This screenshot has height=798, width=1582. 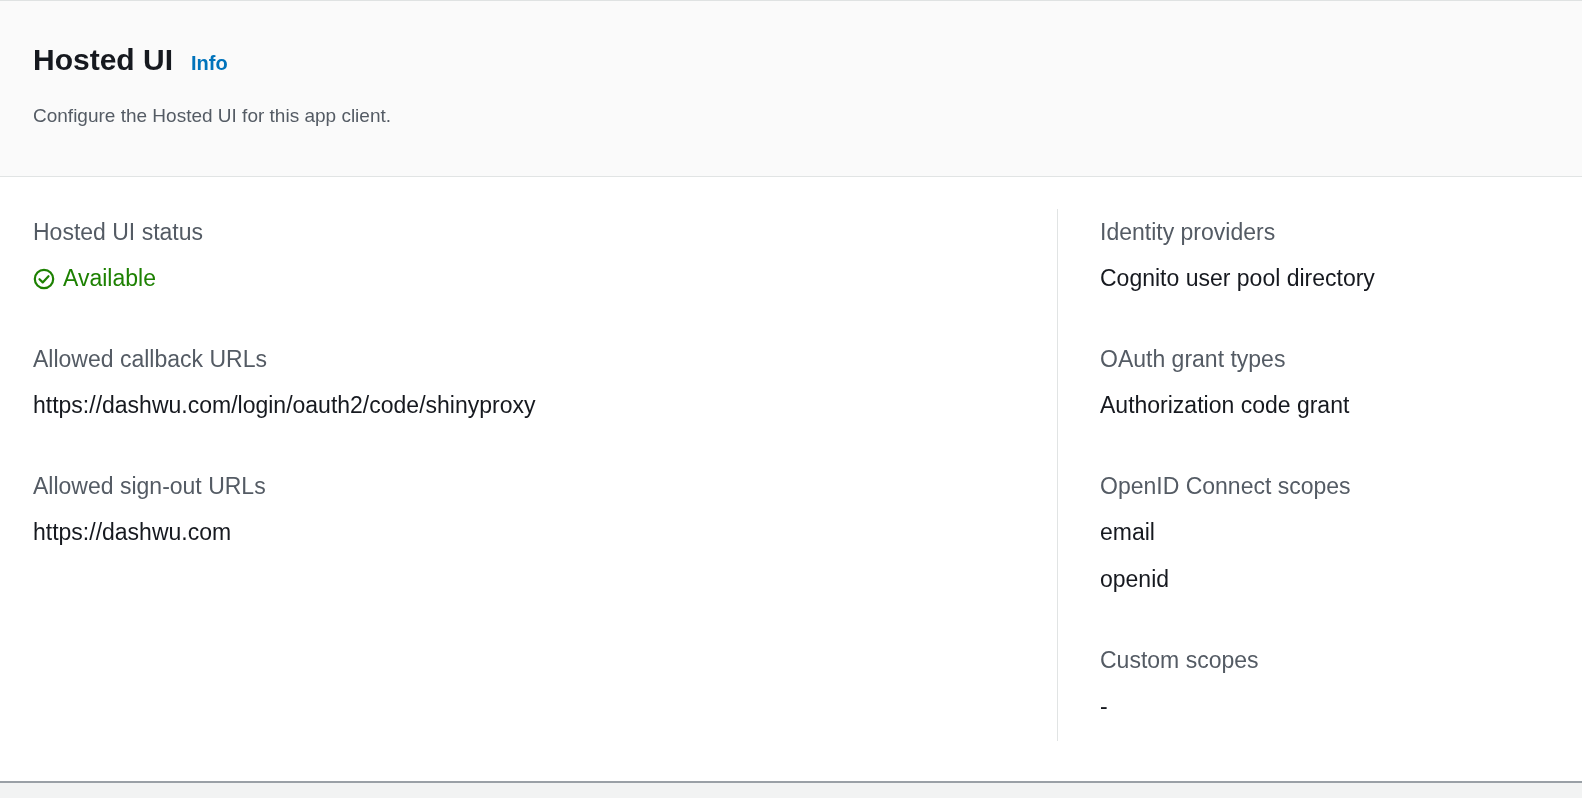 I want to click on field-value: Authorization code grant, so click(x=1225, y=405).